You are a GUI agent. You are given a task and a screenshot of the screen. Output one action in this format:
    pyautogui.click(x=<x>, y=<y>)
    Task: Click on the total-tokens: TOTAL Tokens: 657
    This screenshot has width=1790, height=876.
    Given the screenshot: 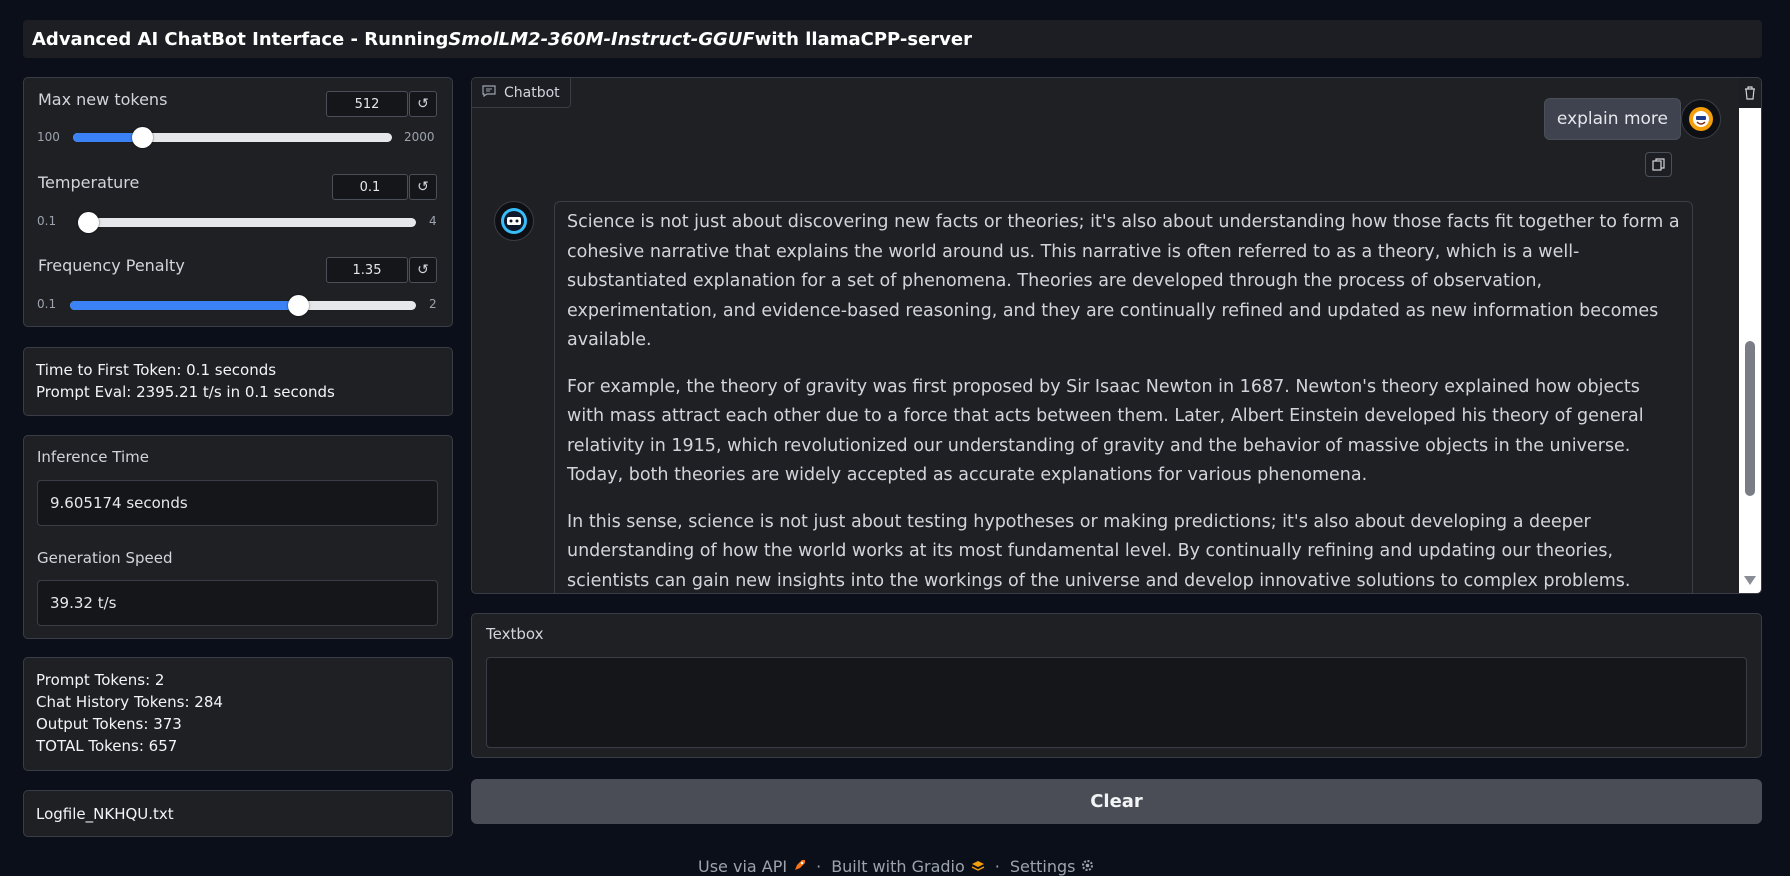 What is the action you would take?
    pyautogui.click(x=107, y=746)
    